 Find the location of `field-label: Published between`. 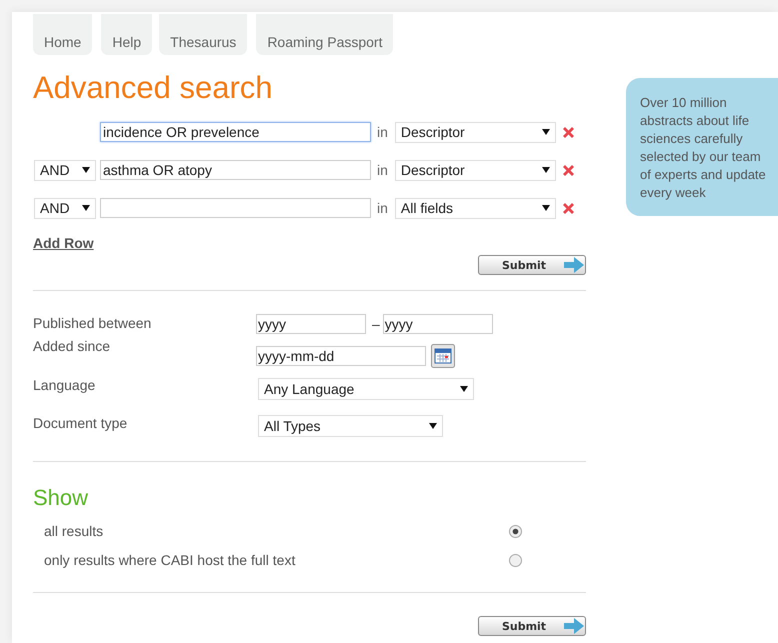

field-label: Published between is located at coordinates (92, 323).